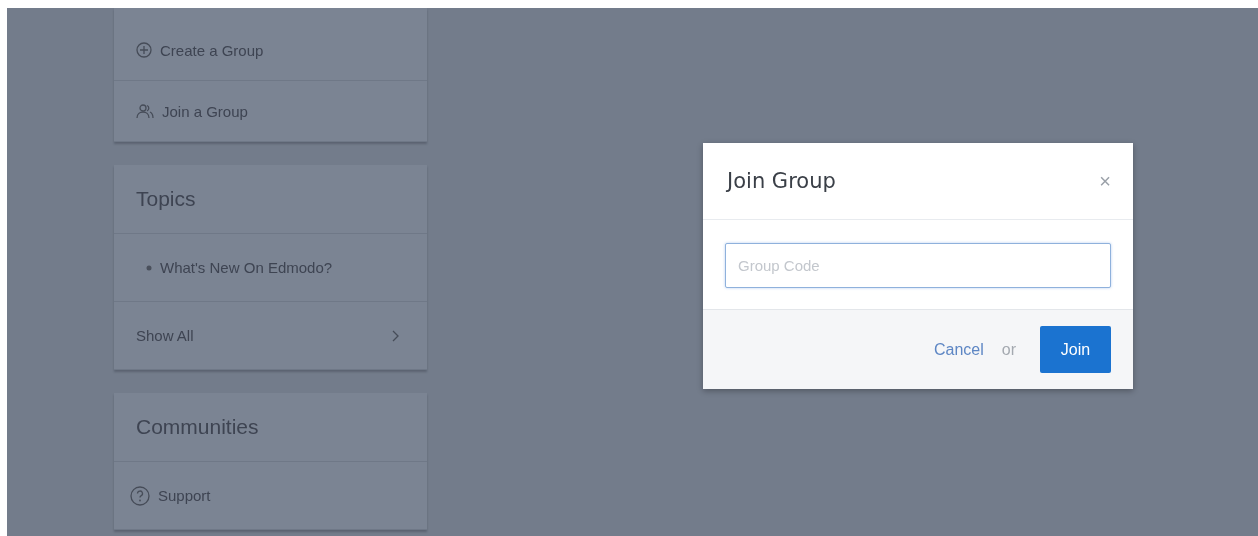  What do you see at coordinates (958, 349) in the screenshot?
I see `cancel-link: Cancel` at bounding box center [958, 349].